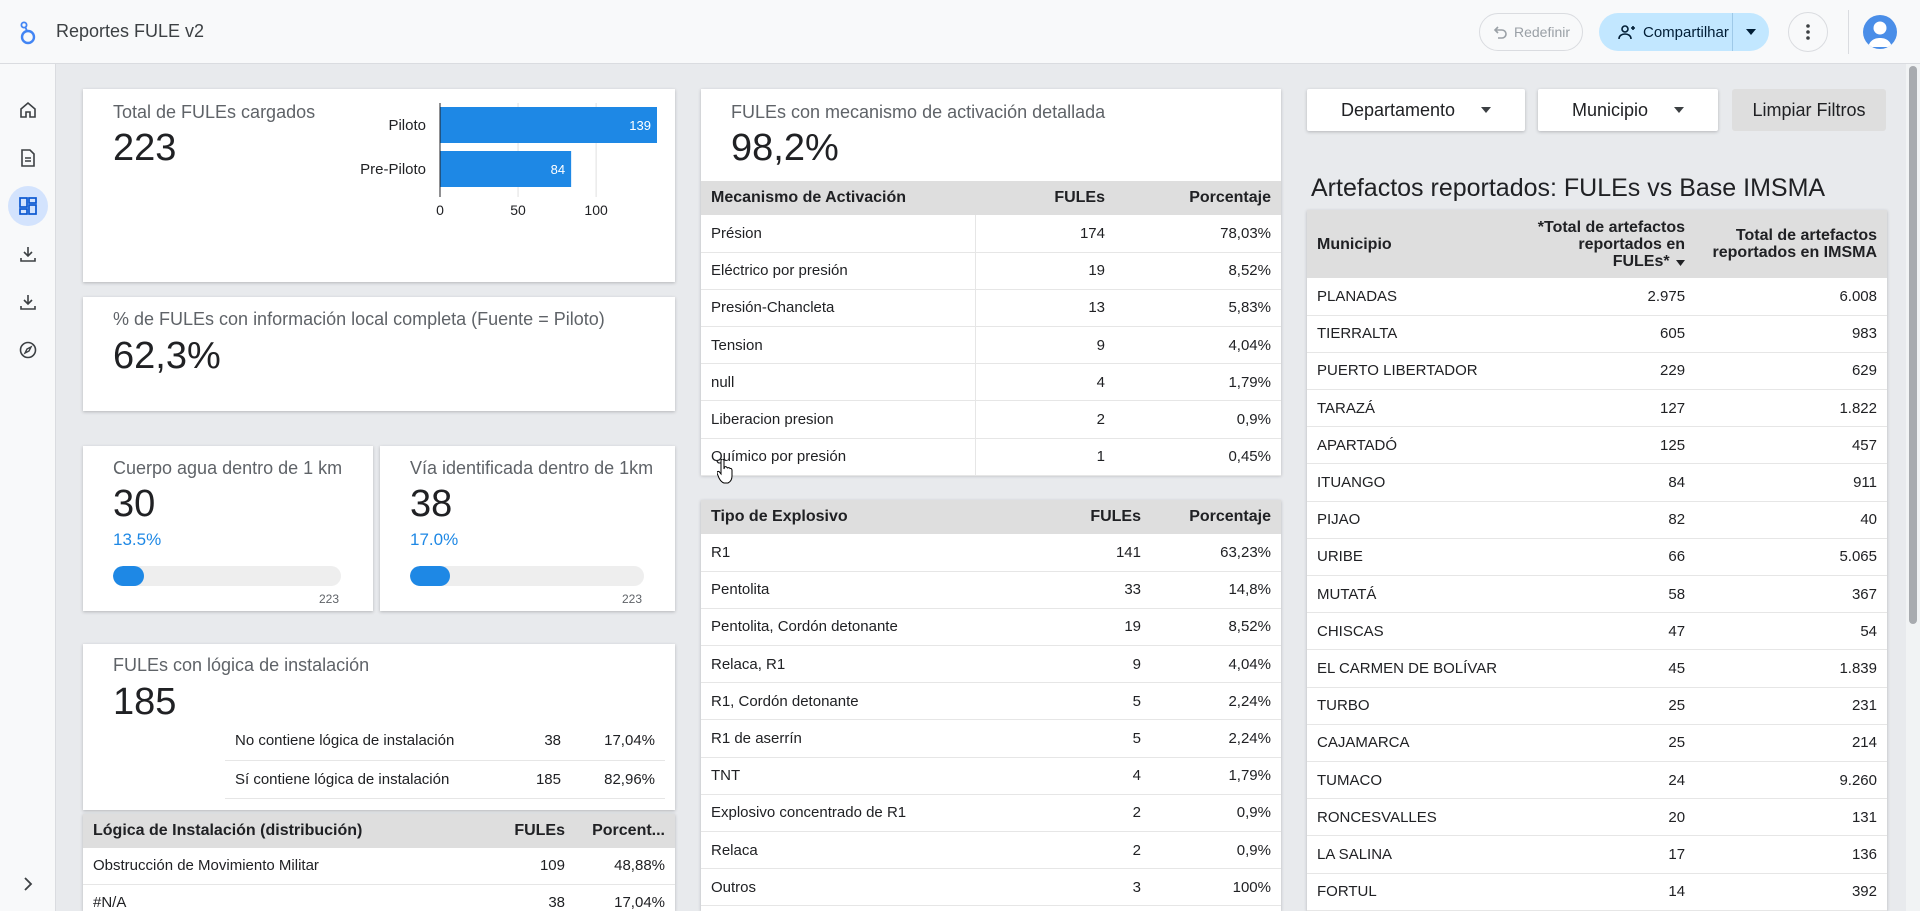 This screenshot has width=1920, height=911. What do you see at coordinates (1601, 557) in the screenshot?
I see `cell: 66` at bounding box center [1601, 557].